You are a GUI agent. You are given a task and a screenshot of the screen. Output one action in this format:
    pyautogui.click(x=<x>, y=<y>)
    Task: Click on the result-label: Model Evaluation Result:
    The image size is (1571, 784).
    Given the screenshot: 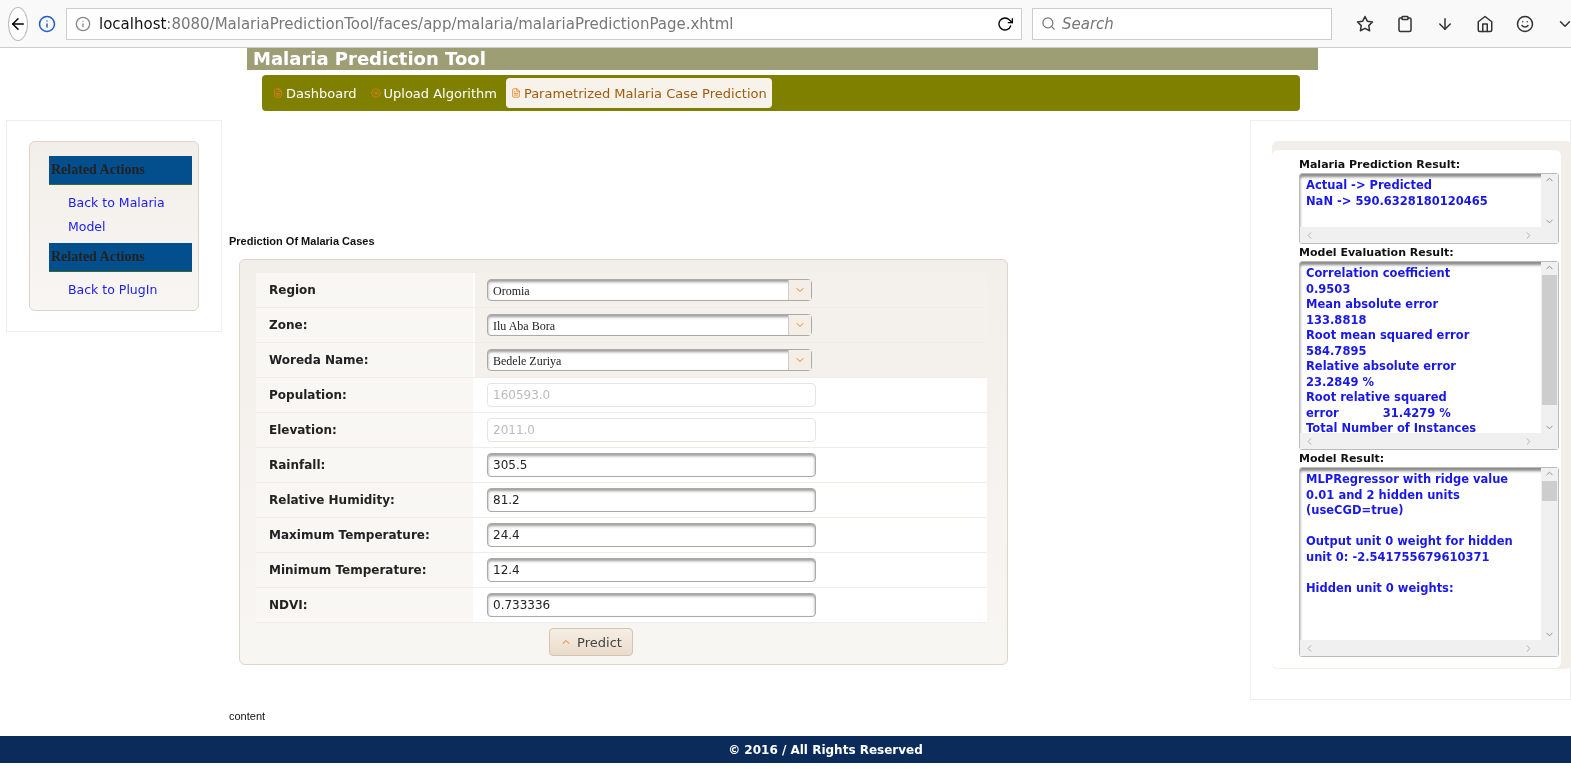 What is the action you would take?
    pyautogui.click(x=1377, y=252)
    